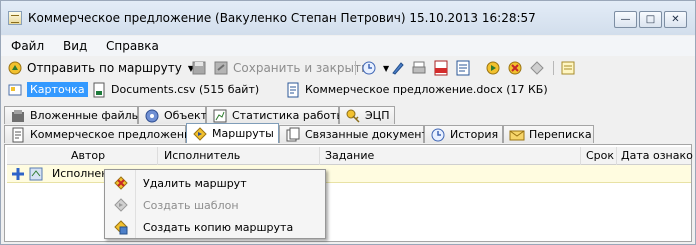 The image size is (696, 245). What do you see at coordinates (301, 68) in the screenshot?
I see `save-and-close-label: Сохранить и закрыть` at bounding box center [301, 68].